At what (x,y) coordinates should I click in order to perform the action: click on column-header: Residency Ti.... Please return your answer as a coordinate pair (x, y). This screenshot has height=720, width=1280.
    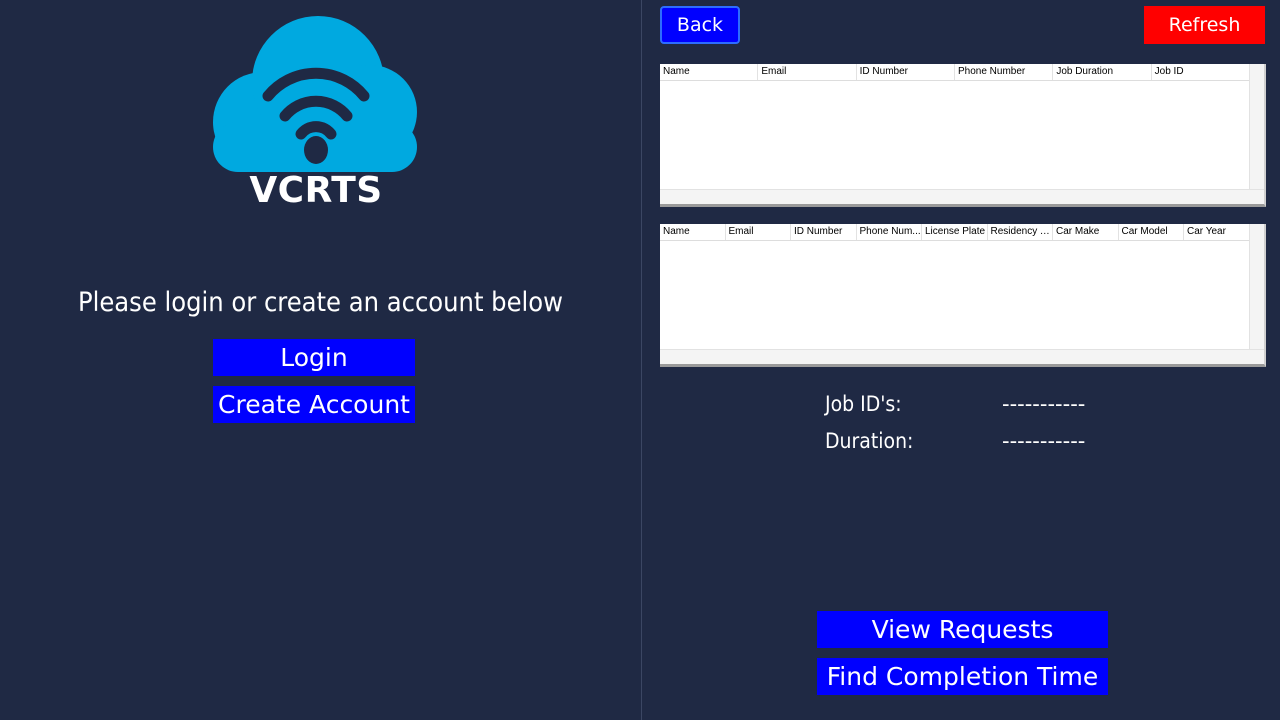
    Looking at the image, I should click on (1020, 232).